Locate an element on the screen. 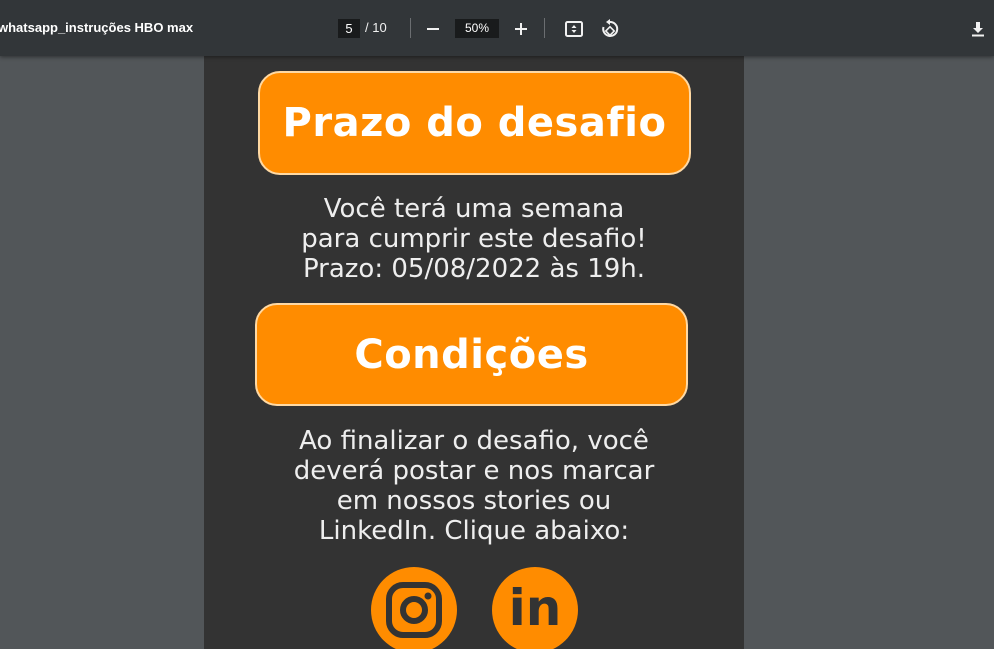 This screenshot has height=649, width=994. conditions-heading: Condições is located at coordinates (471, 354).